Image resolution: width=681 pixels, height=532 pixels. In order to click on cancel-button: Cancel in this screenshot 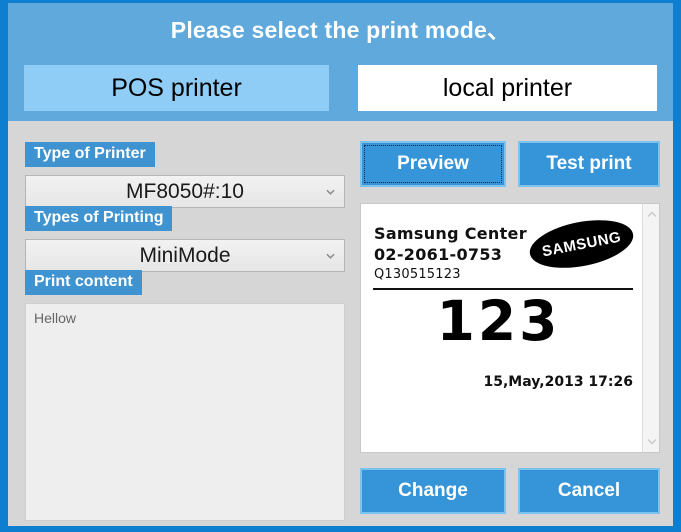, I will do `click(589, 491)`.